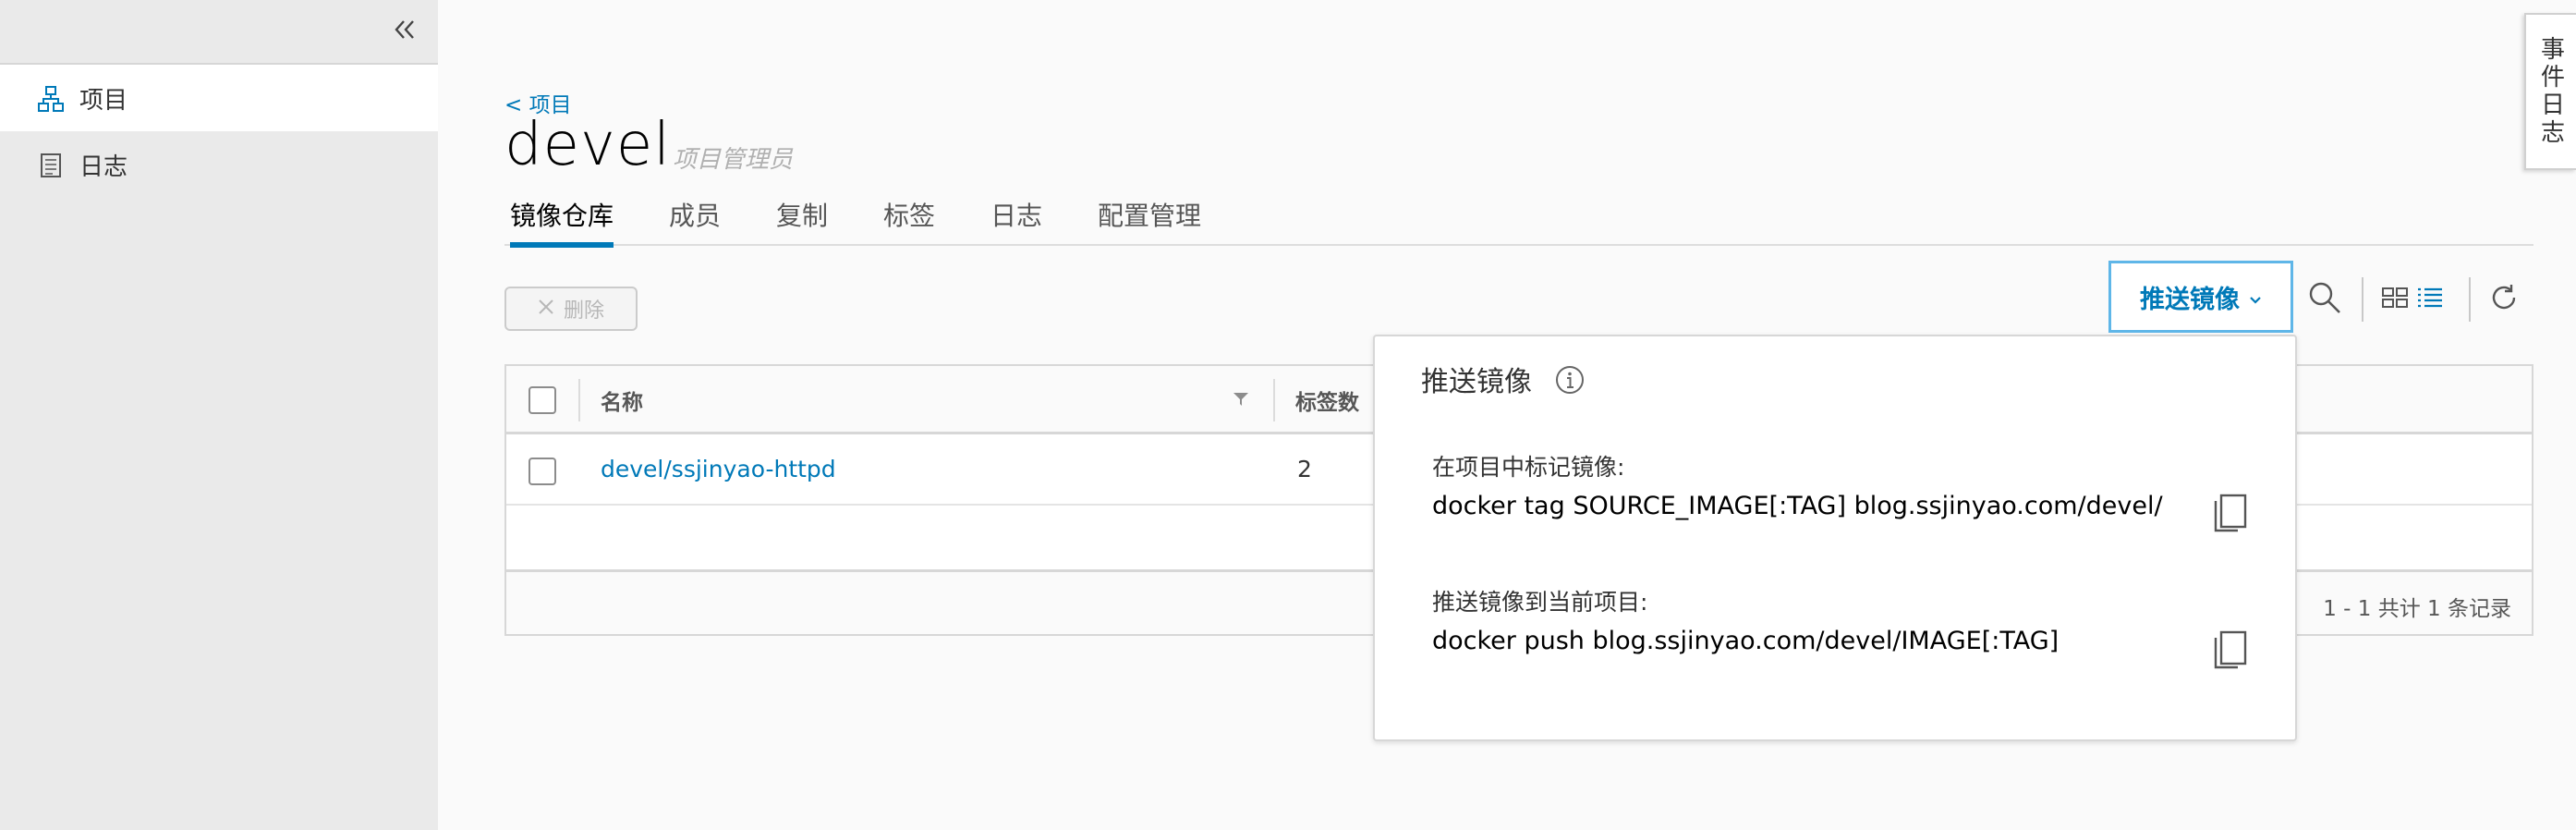 This screenshot has width=2576, height=830. What do you see at coordinates (1570, 380) in the screenshot?
I see `info-icon` at bounding box center [1570, 380].